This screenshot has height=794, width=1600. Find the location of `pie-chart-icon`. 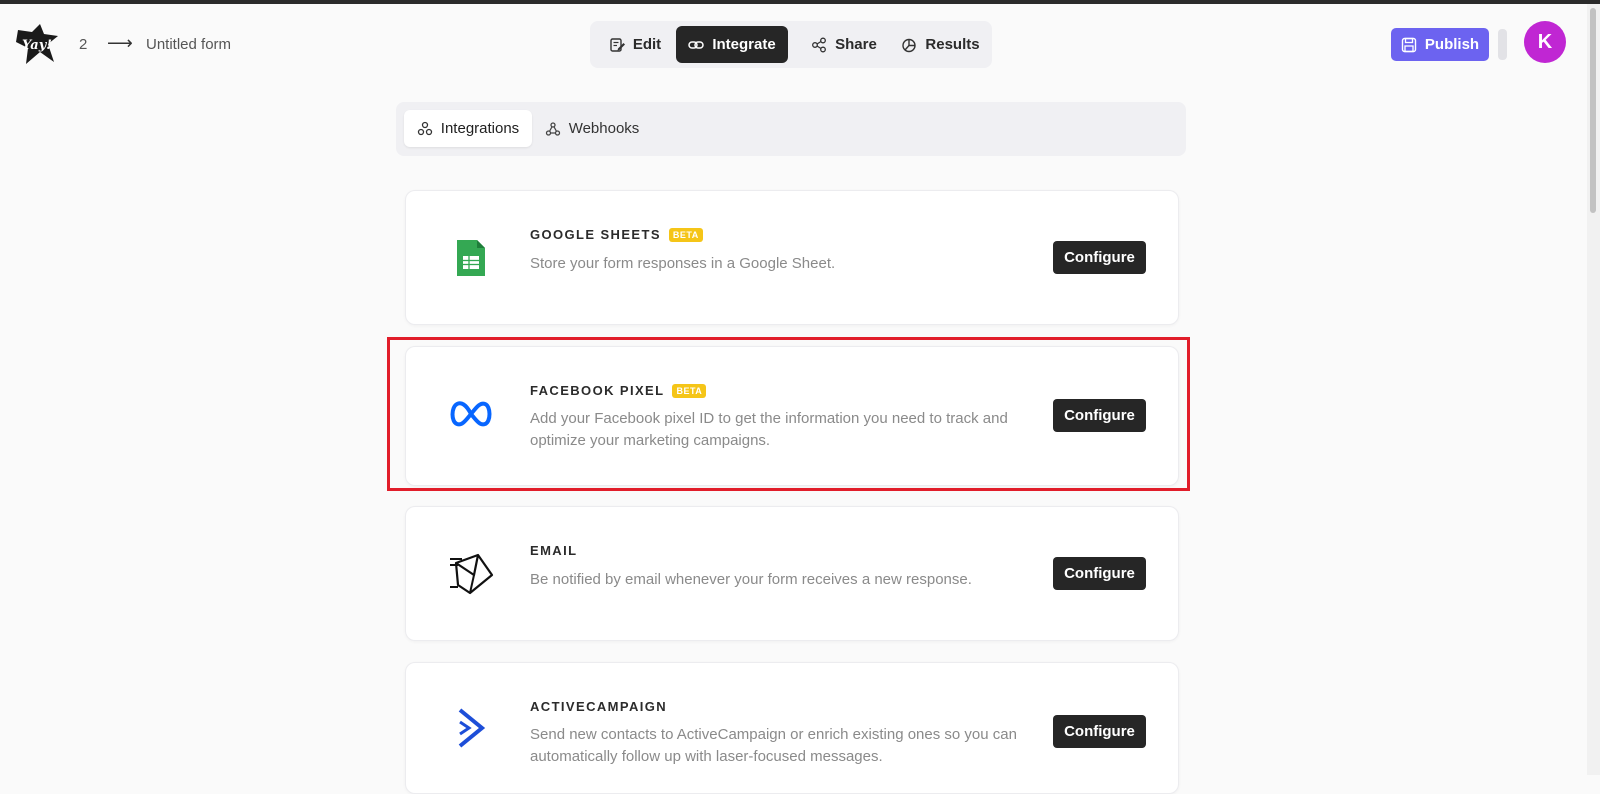

pie-chart-icon is located at coordinates (909, 45).